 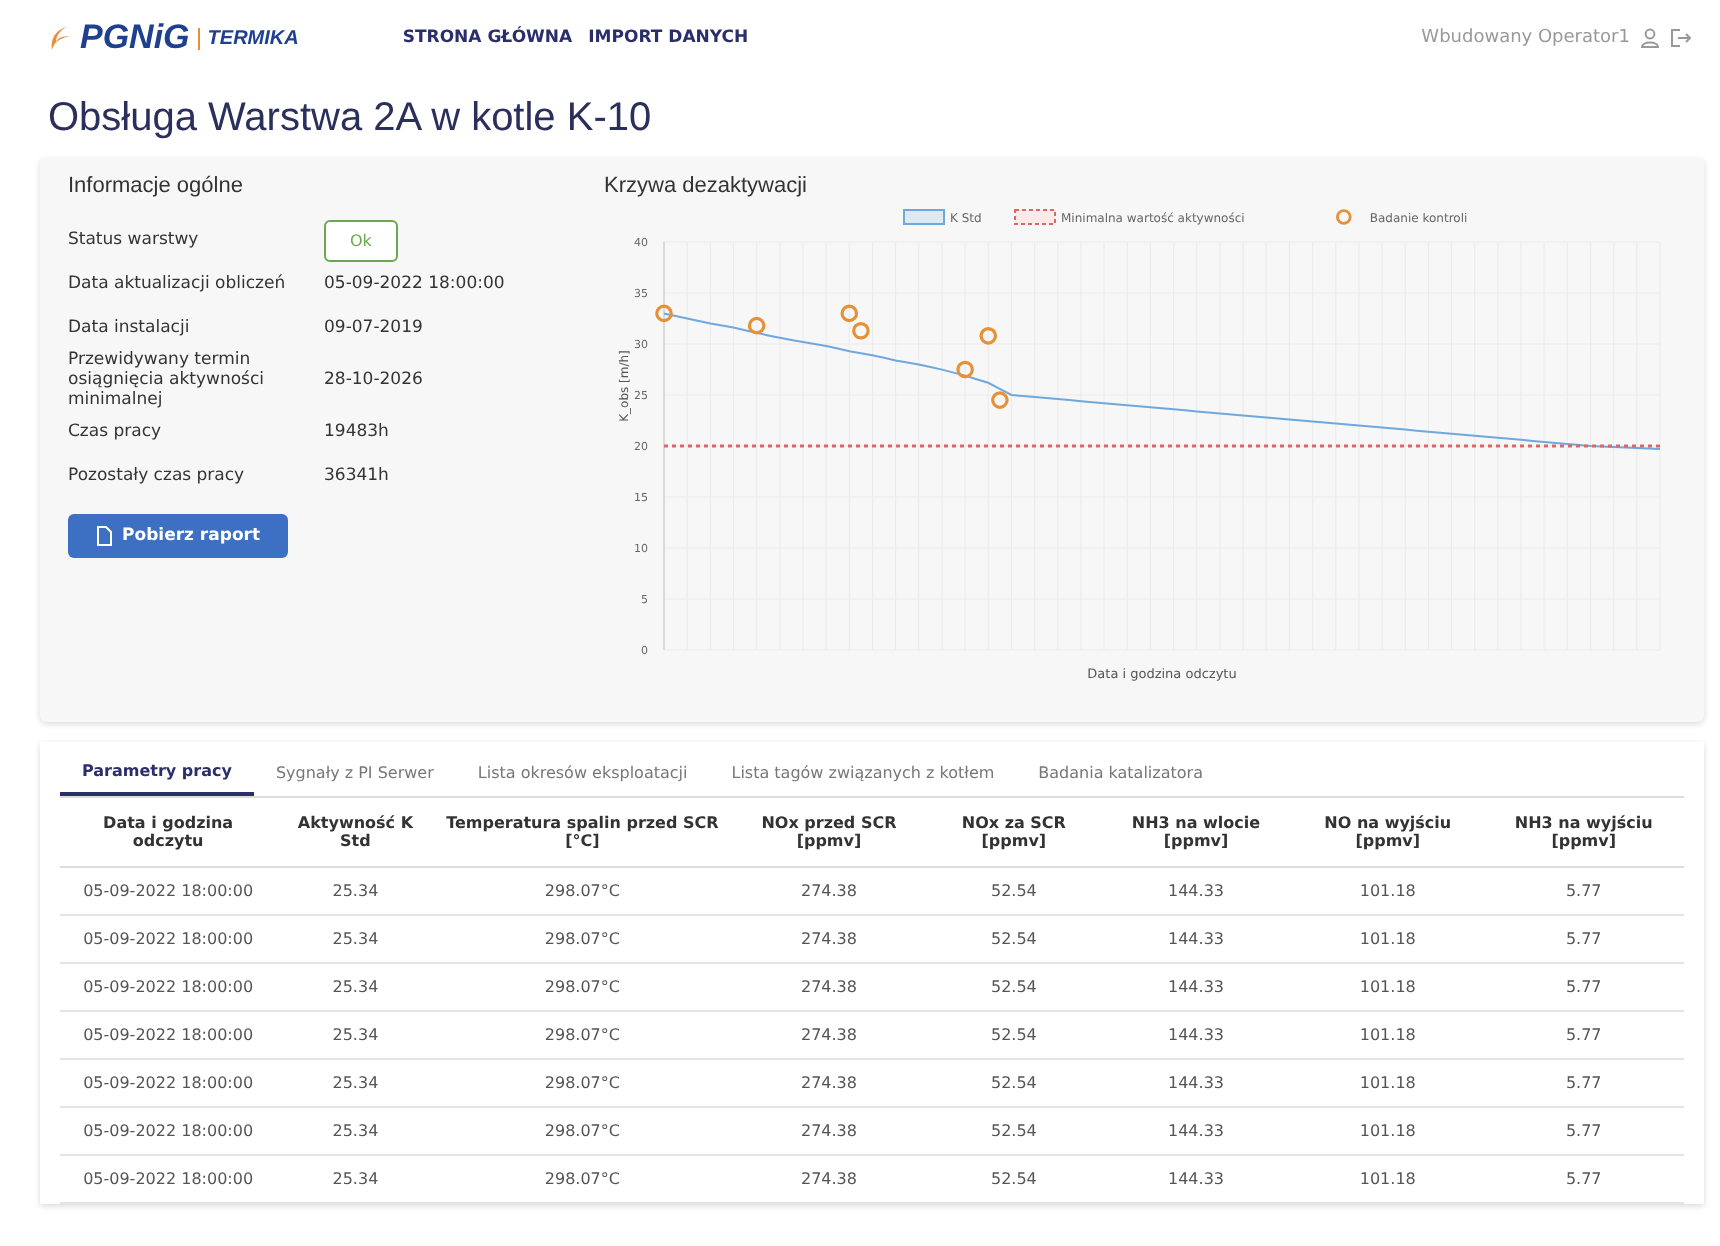 I want to click on status-badge: Ok, so click(x=361, y=240).